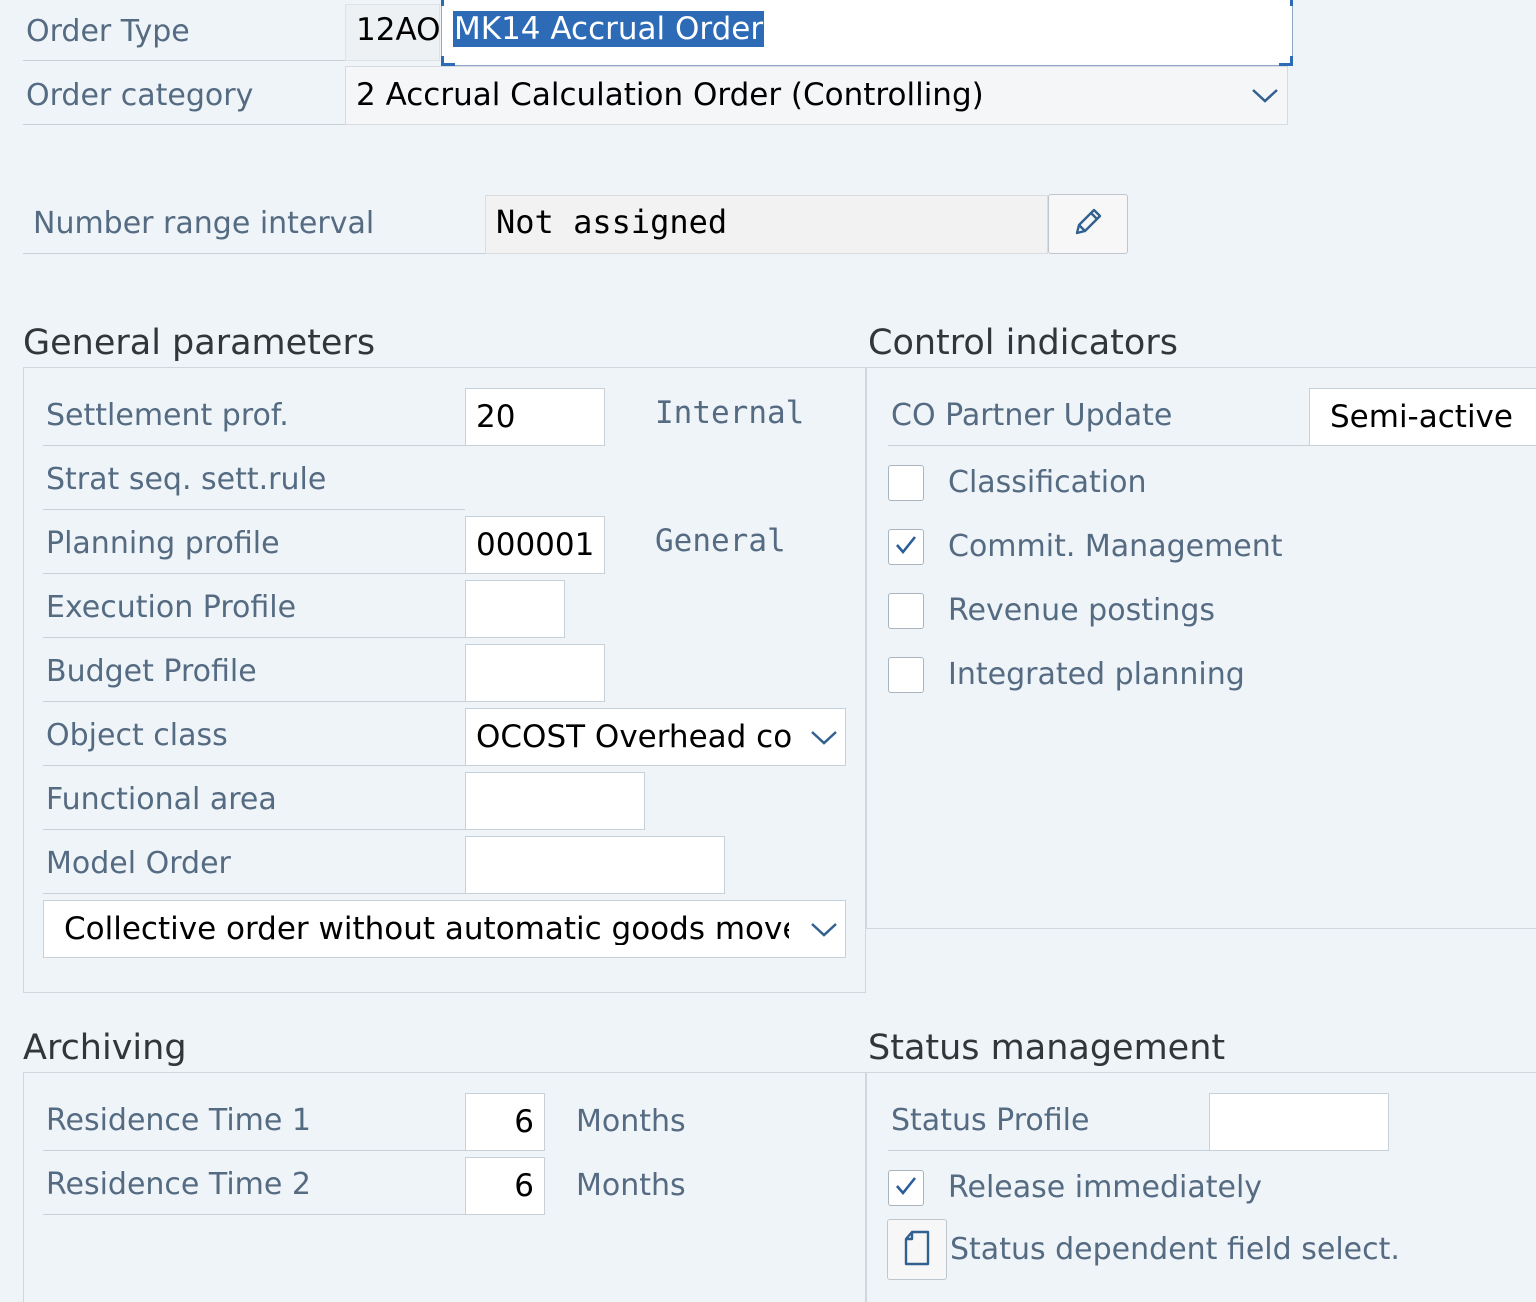 This screenshot has height=1302, width=1536. What do you see at coordinates (184, 95) in the screenshot?
I see `order-category-label: Order category` at bounding box center [184, 95].